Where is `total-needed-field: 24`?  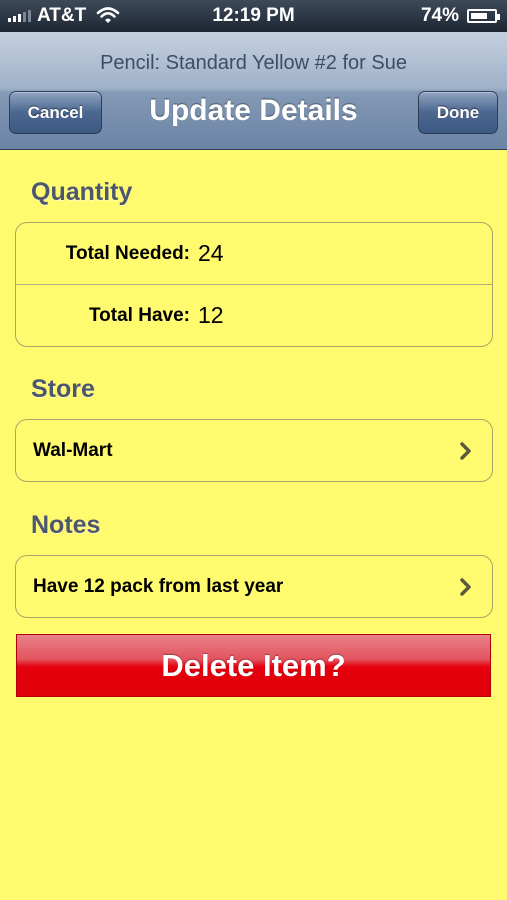
total-needed-field: 24 is located at coordinates (211, 253).